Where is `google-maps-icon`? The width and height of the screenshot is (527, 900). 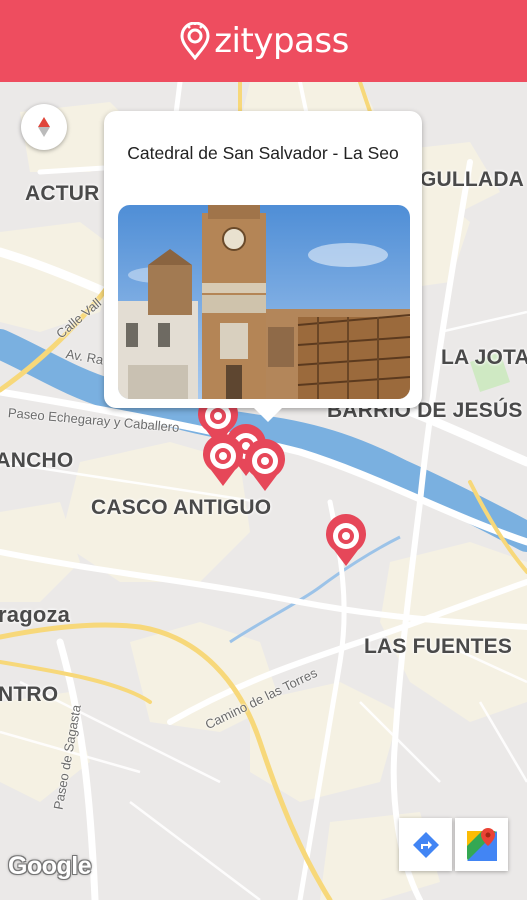
google-maps-icon is located at coordinates (481, 844).